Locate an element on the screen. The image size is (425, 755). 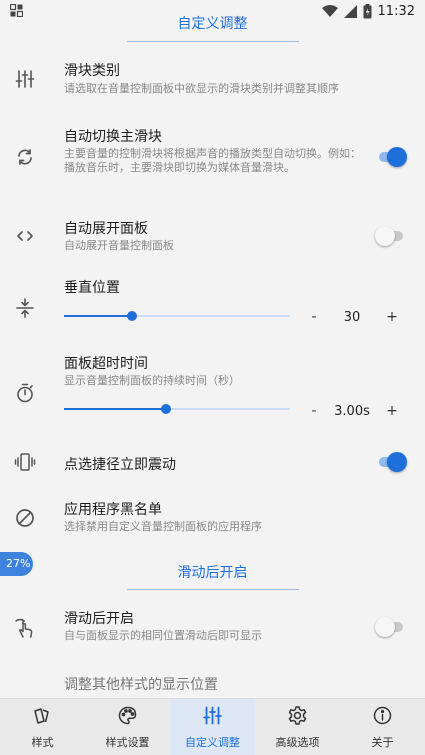
blacklist-subtitle: 选择禁用自定义音量控制面板的应用程序 is located at coordinates (163, 526).